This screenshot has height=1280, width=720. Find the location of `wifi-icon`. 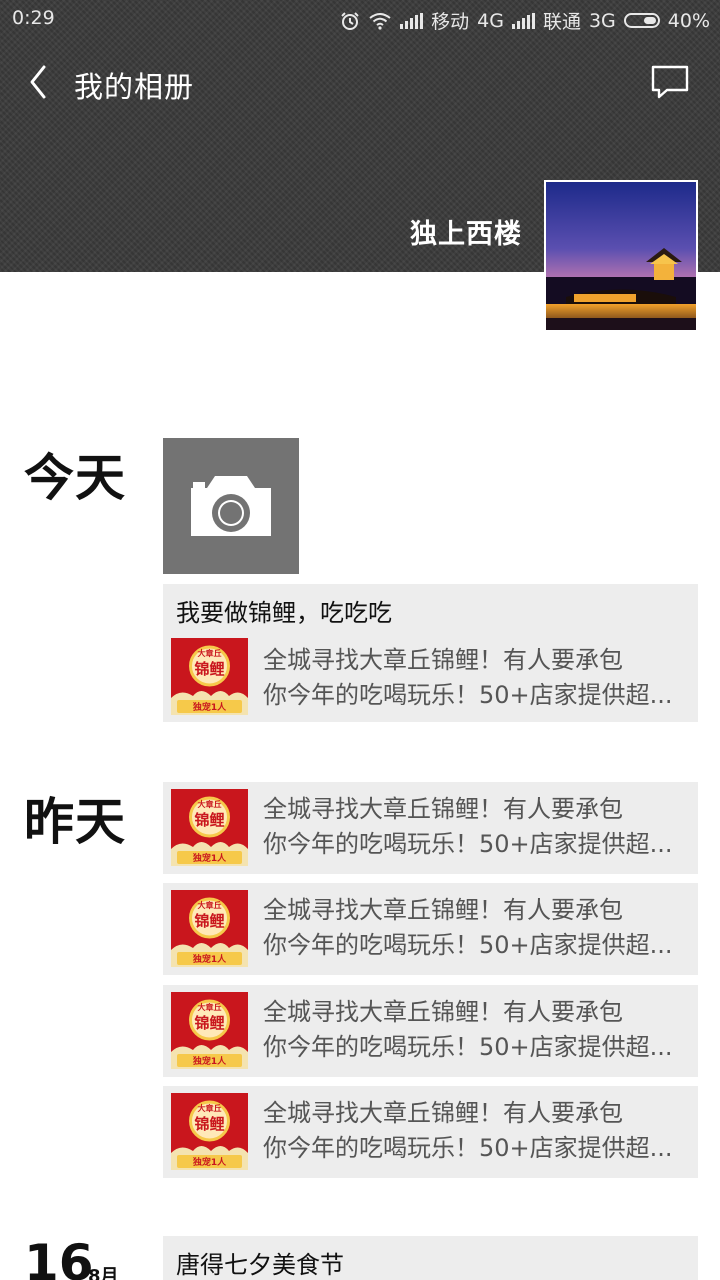

wifi-icon is located at coordinates (380, 21).